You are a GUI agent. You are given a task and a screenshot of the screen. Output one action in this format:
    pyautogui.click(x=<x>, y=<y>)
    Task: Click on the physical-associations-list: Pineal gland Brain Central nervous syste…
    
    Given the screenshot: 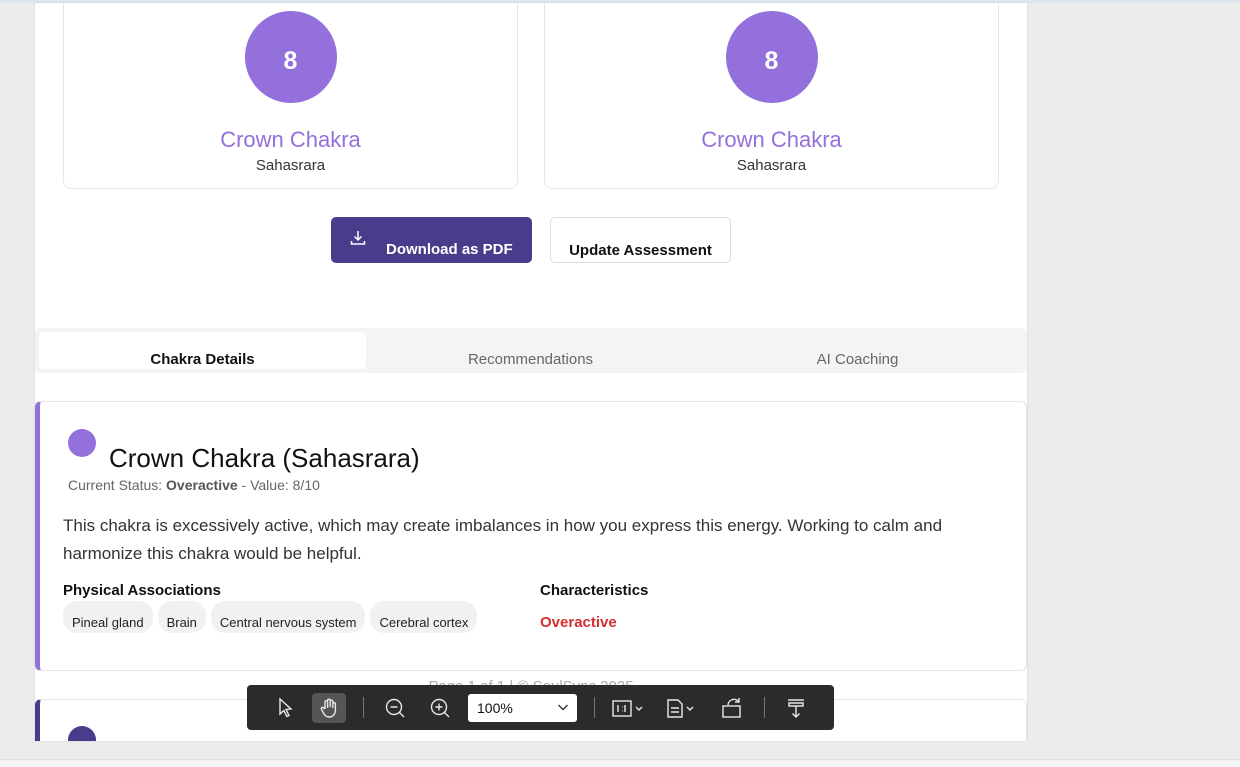 What is the action you would take?
    pyautogui.click(x=270, y=617)
    